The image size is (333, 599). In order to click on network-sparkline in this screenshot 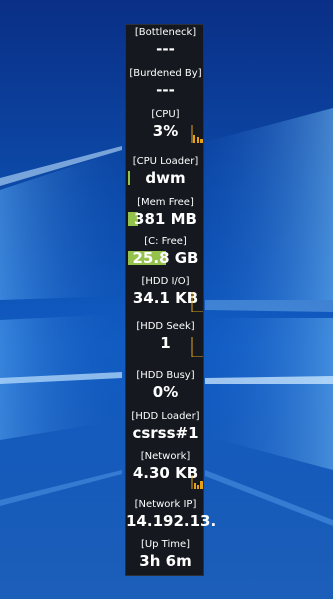, I will do `click(197, 479)`.